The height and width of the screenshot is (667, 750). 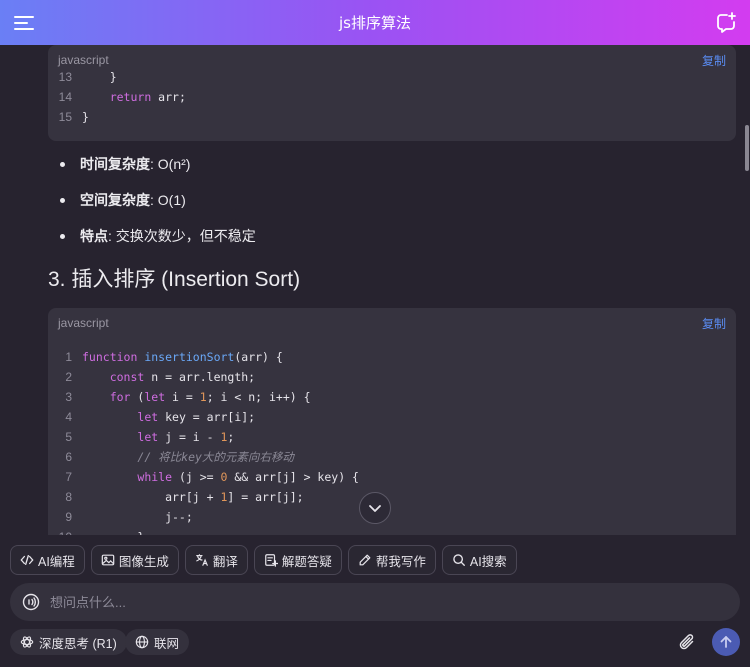 I want to click on send-button, so click(x=726, y=642).